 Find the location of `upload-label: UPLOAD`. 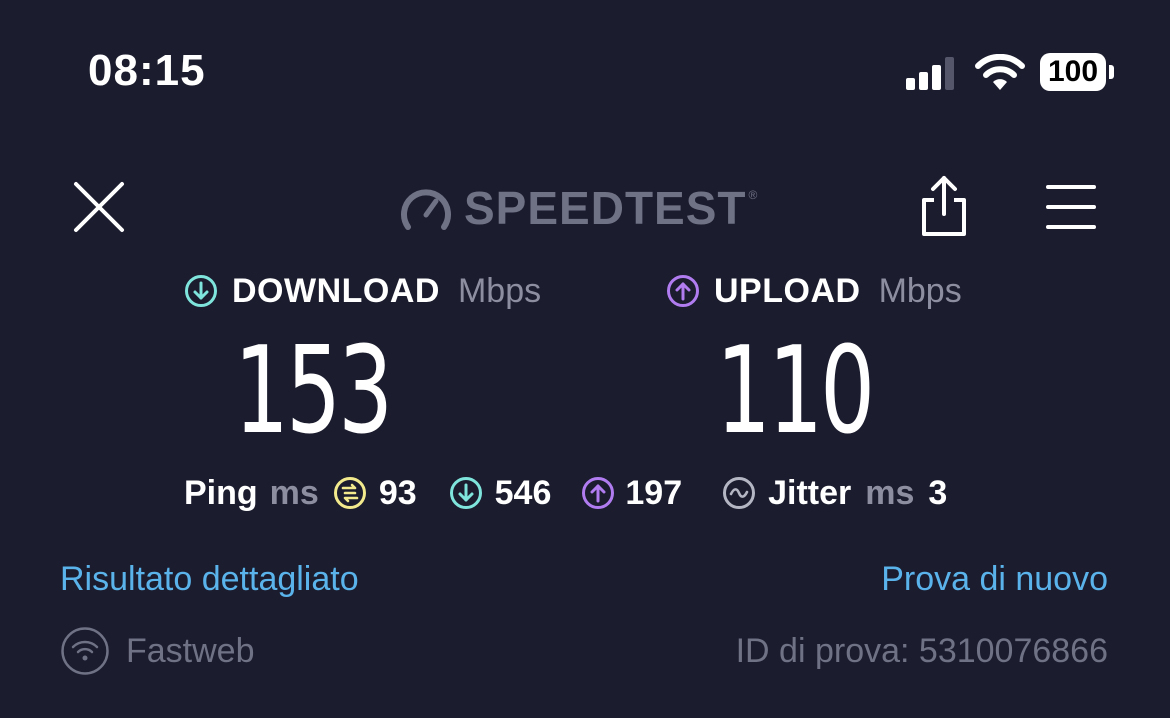

upload-label: UPLOAD is located at coordinates (787, 290).